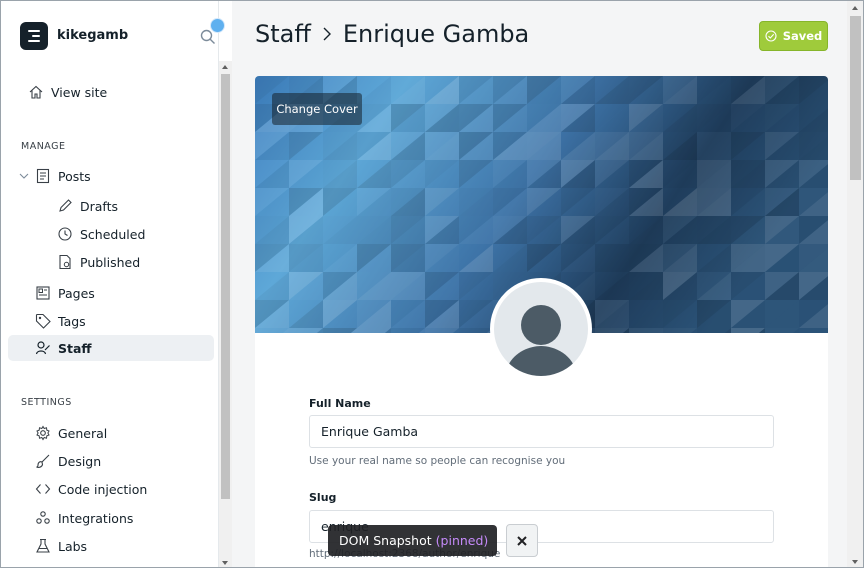  Describe the element at coordinates (43, 293) in the screenshot. I see `pages-icon` at that location.